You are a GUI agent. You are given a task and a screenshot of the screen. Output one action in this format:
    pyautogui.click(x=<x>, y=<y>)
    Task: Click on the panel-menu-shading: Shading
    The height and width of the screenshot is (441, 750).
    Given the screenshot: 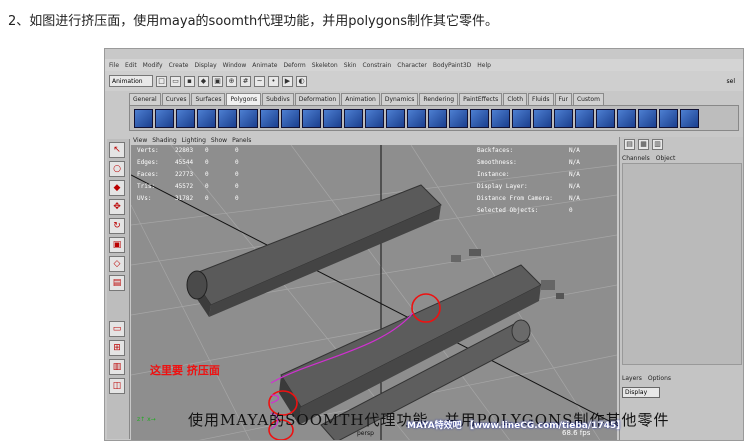 What is the action you would take?
    pyautogui.click(x=164, y=140)
    